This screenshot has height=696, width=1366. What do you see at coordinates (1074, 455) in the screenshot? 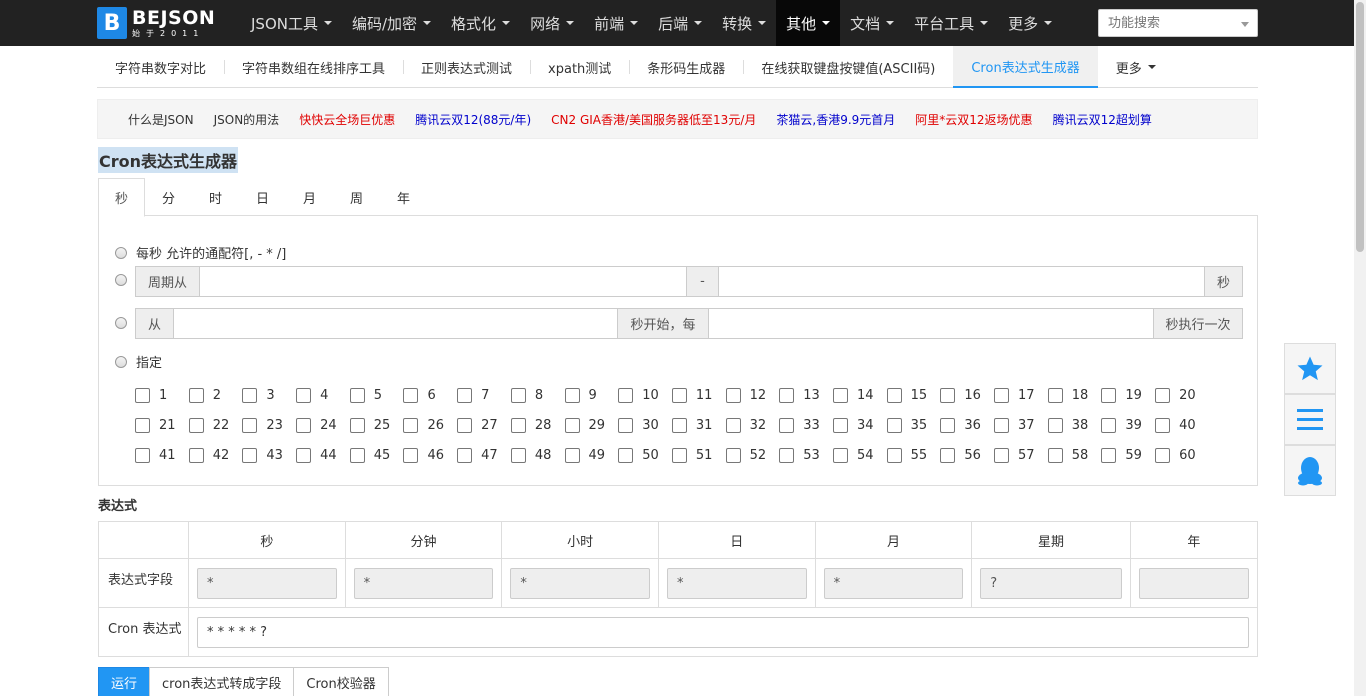
I see `second-checkbox-58: 58` at bounding box center [1074, 455].